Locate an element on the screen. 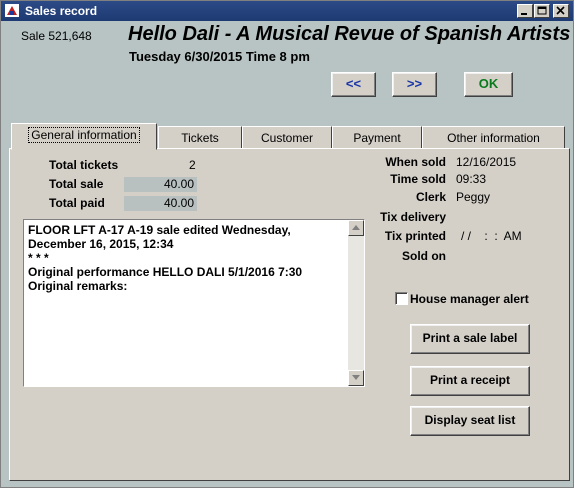  clerk-value: Peggy is located at coordinates (473, 197).